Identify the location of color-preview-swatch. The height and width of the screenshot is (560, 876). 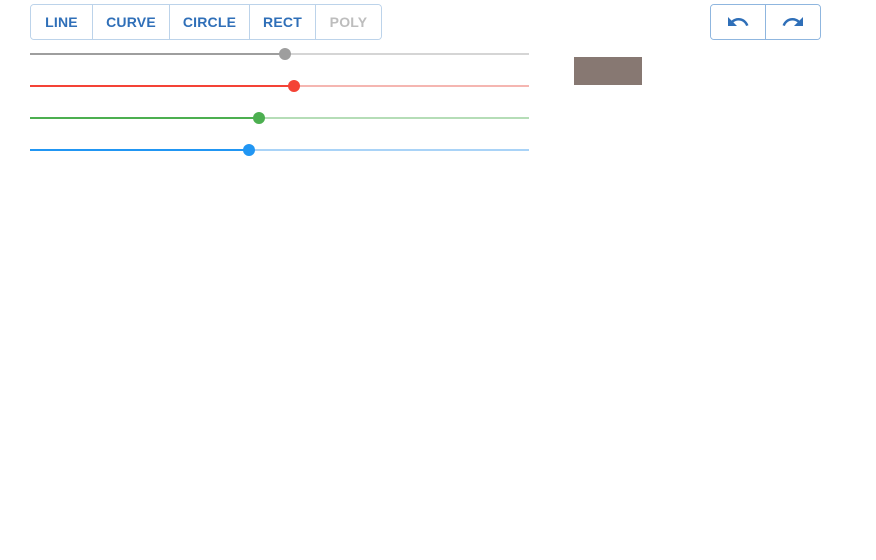
(608, 71).